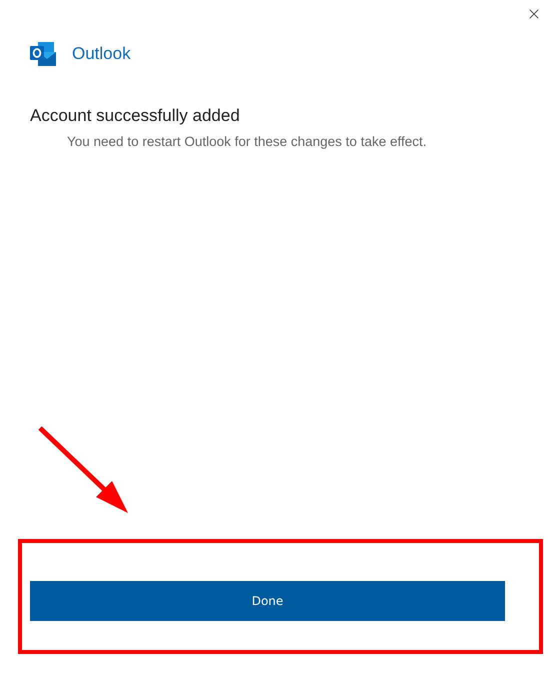 This screenshot has height=676, width=556. I want to click on outlook-logo-icon, so click(43, 54).